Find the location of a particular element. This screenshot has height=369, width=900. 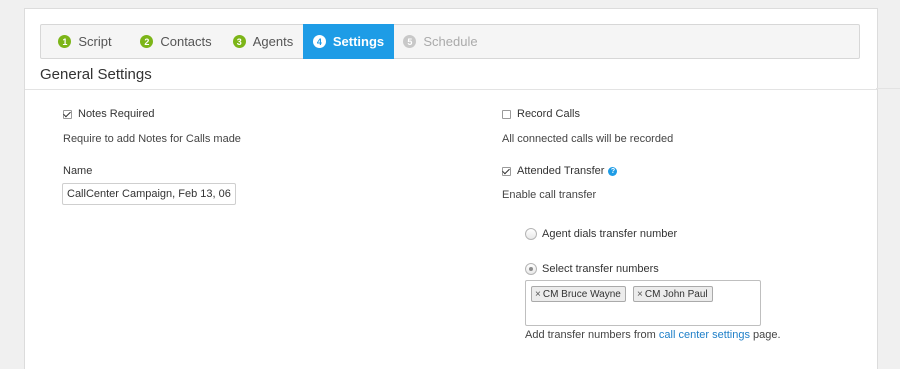

step-label: Contacts is located at coordinates (186, 41).